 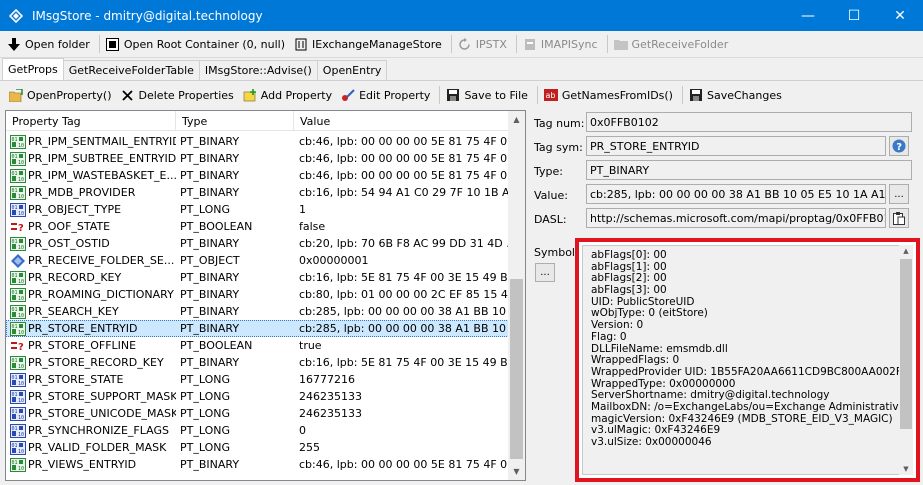 What do you see at coordinates (899, 146) in the screenshot?
I see `help-button: ?` at bounding box center [899, 146].